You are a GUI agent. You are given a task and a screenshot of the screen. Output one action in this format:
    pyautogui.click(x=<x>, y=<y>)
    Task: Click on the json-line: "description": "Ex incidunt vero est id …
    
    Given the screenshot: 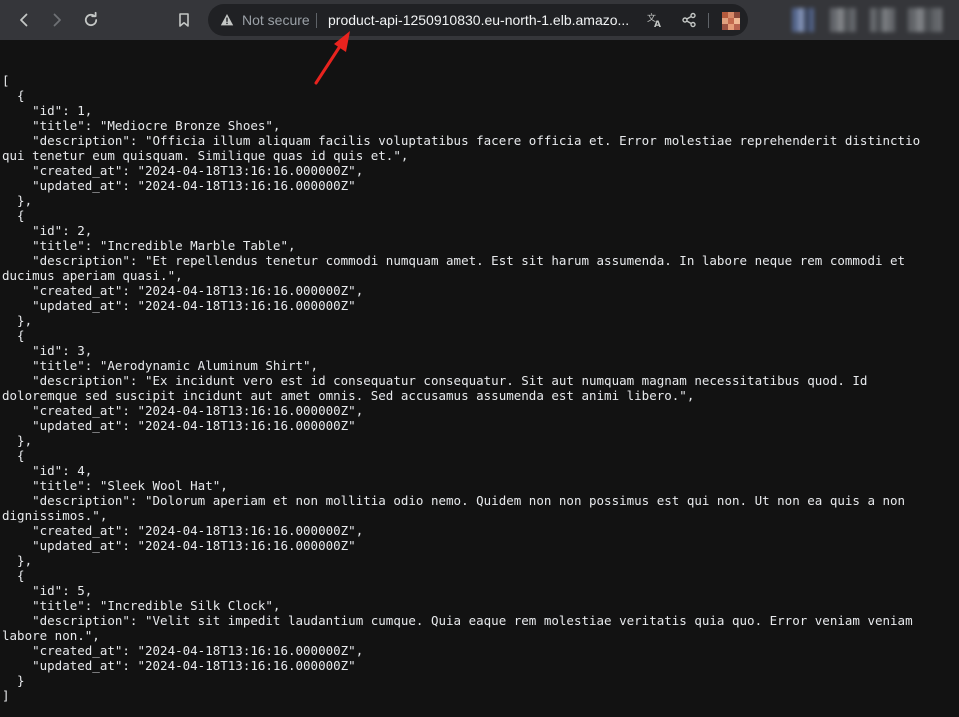 What is the action you would take?
    pyautogui.click(x=435, y=380)
    